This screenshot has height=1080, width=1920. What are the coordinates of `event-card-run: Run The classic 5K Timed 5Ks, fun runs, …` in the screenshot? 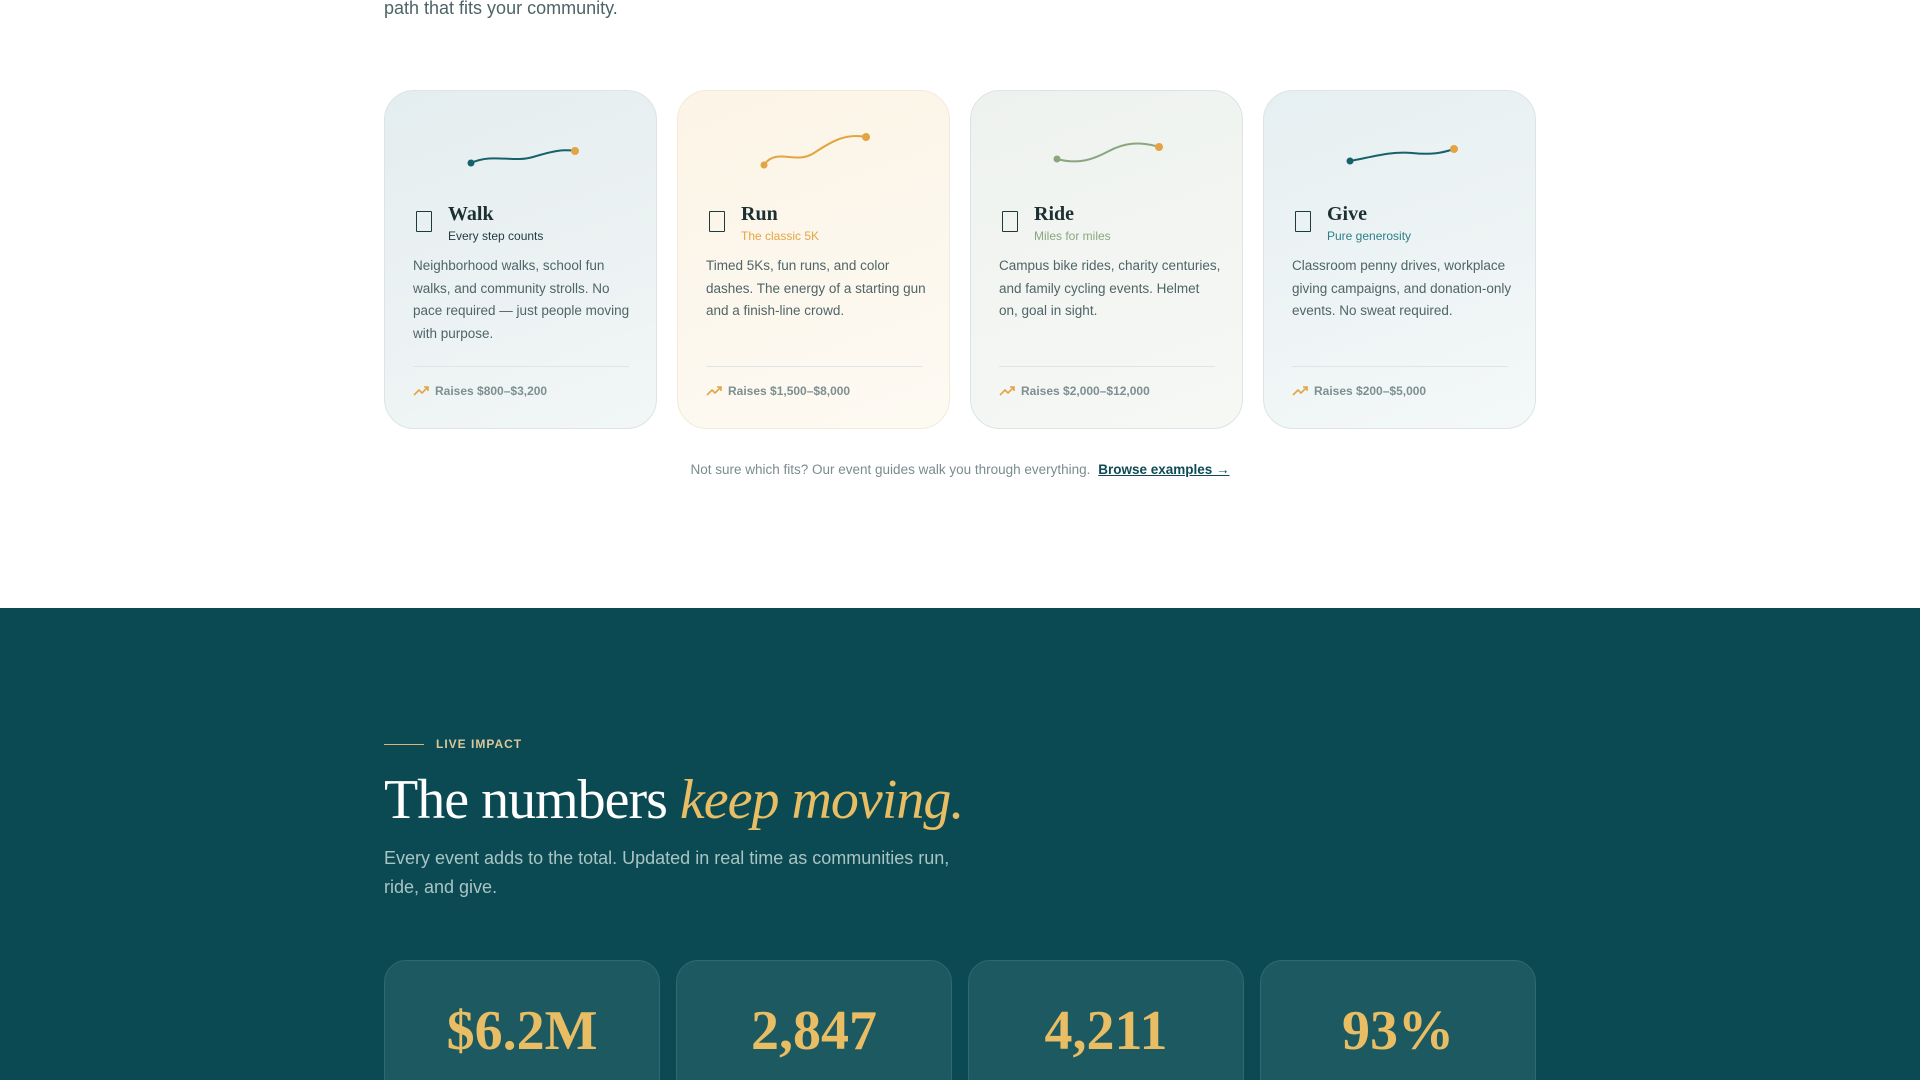 It's located at (813, 259).